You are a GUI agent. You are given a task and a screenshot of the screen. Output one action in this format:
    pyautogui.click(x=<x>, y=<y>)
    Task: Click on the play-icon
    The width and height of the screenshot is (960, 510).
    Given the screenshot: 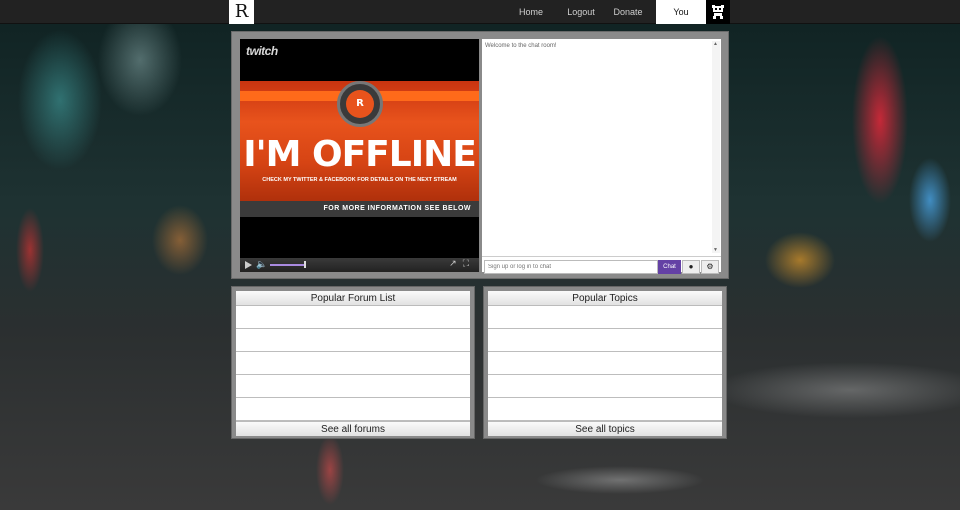 What is the action you would take?
    pyautogui.click(x=248, y=265)
    